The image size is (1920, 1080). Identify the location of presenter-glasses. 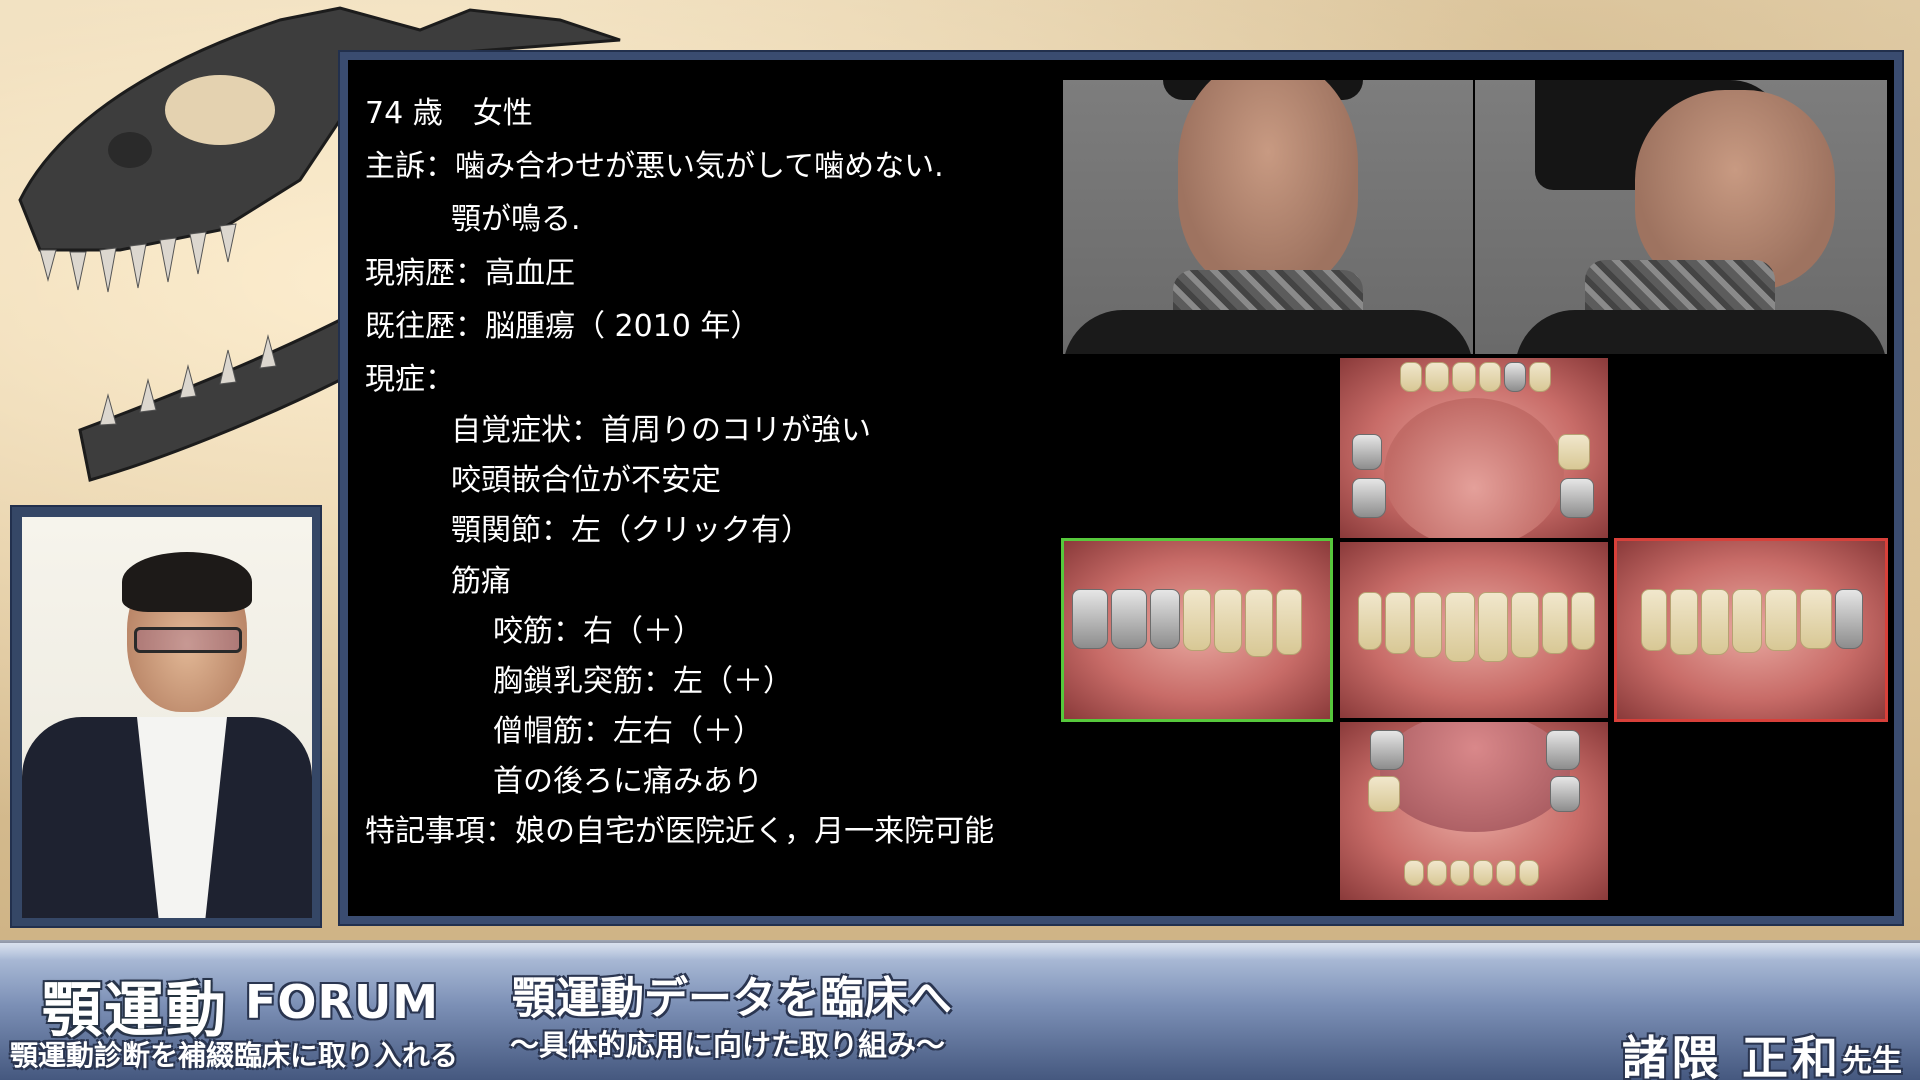
(188, 640).